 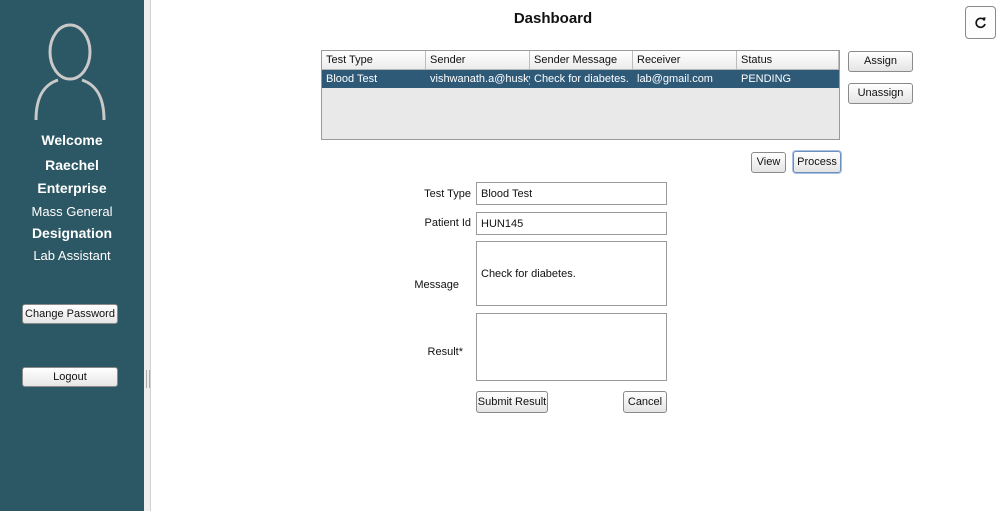 What do you see at coordinates (571, 347) in the screenshot?
I see `result-field` at bounding box center [571, 347].